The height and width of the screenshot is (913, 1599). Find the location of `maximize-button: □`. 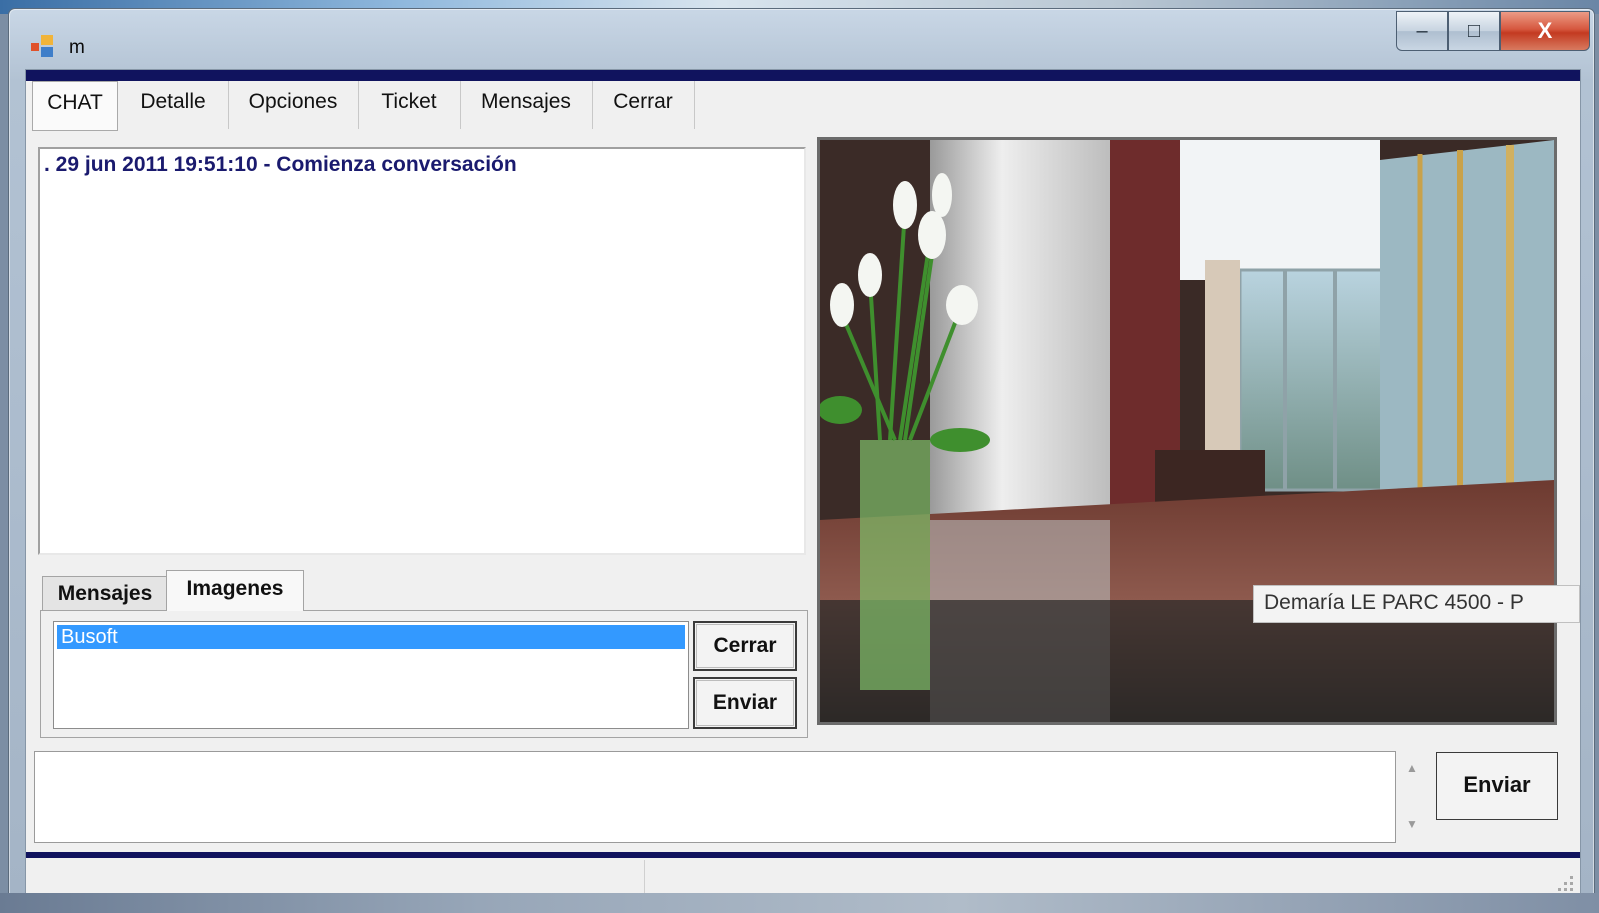

maximize-button: □ is located at coordinates (1474, 31).